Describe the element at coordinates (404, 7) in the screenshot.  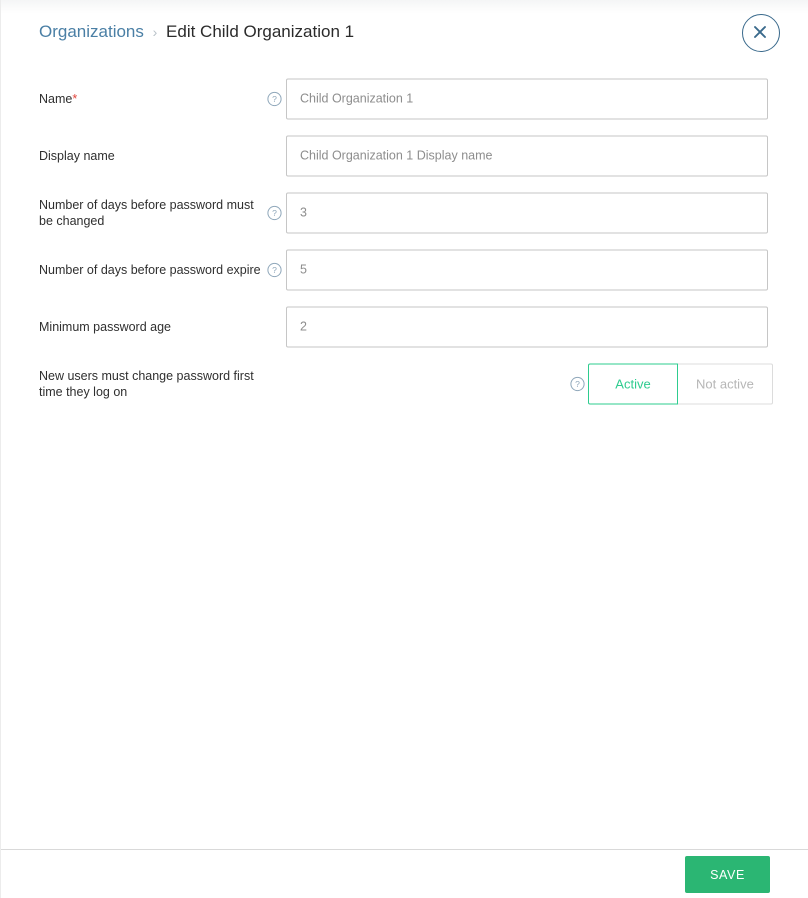
I see `top-gradient-strip` at that location.